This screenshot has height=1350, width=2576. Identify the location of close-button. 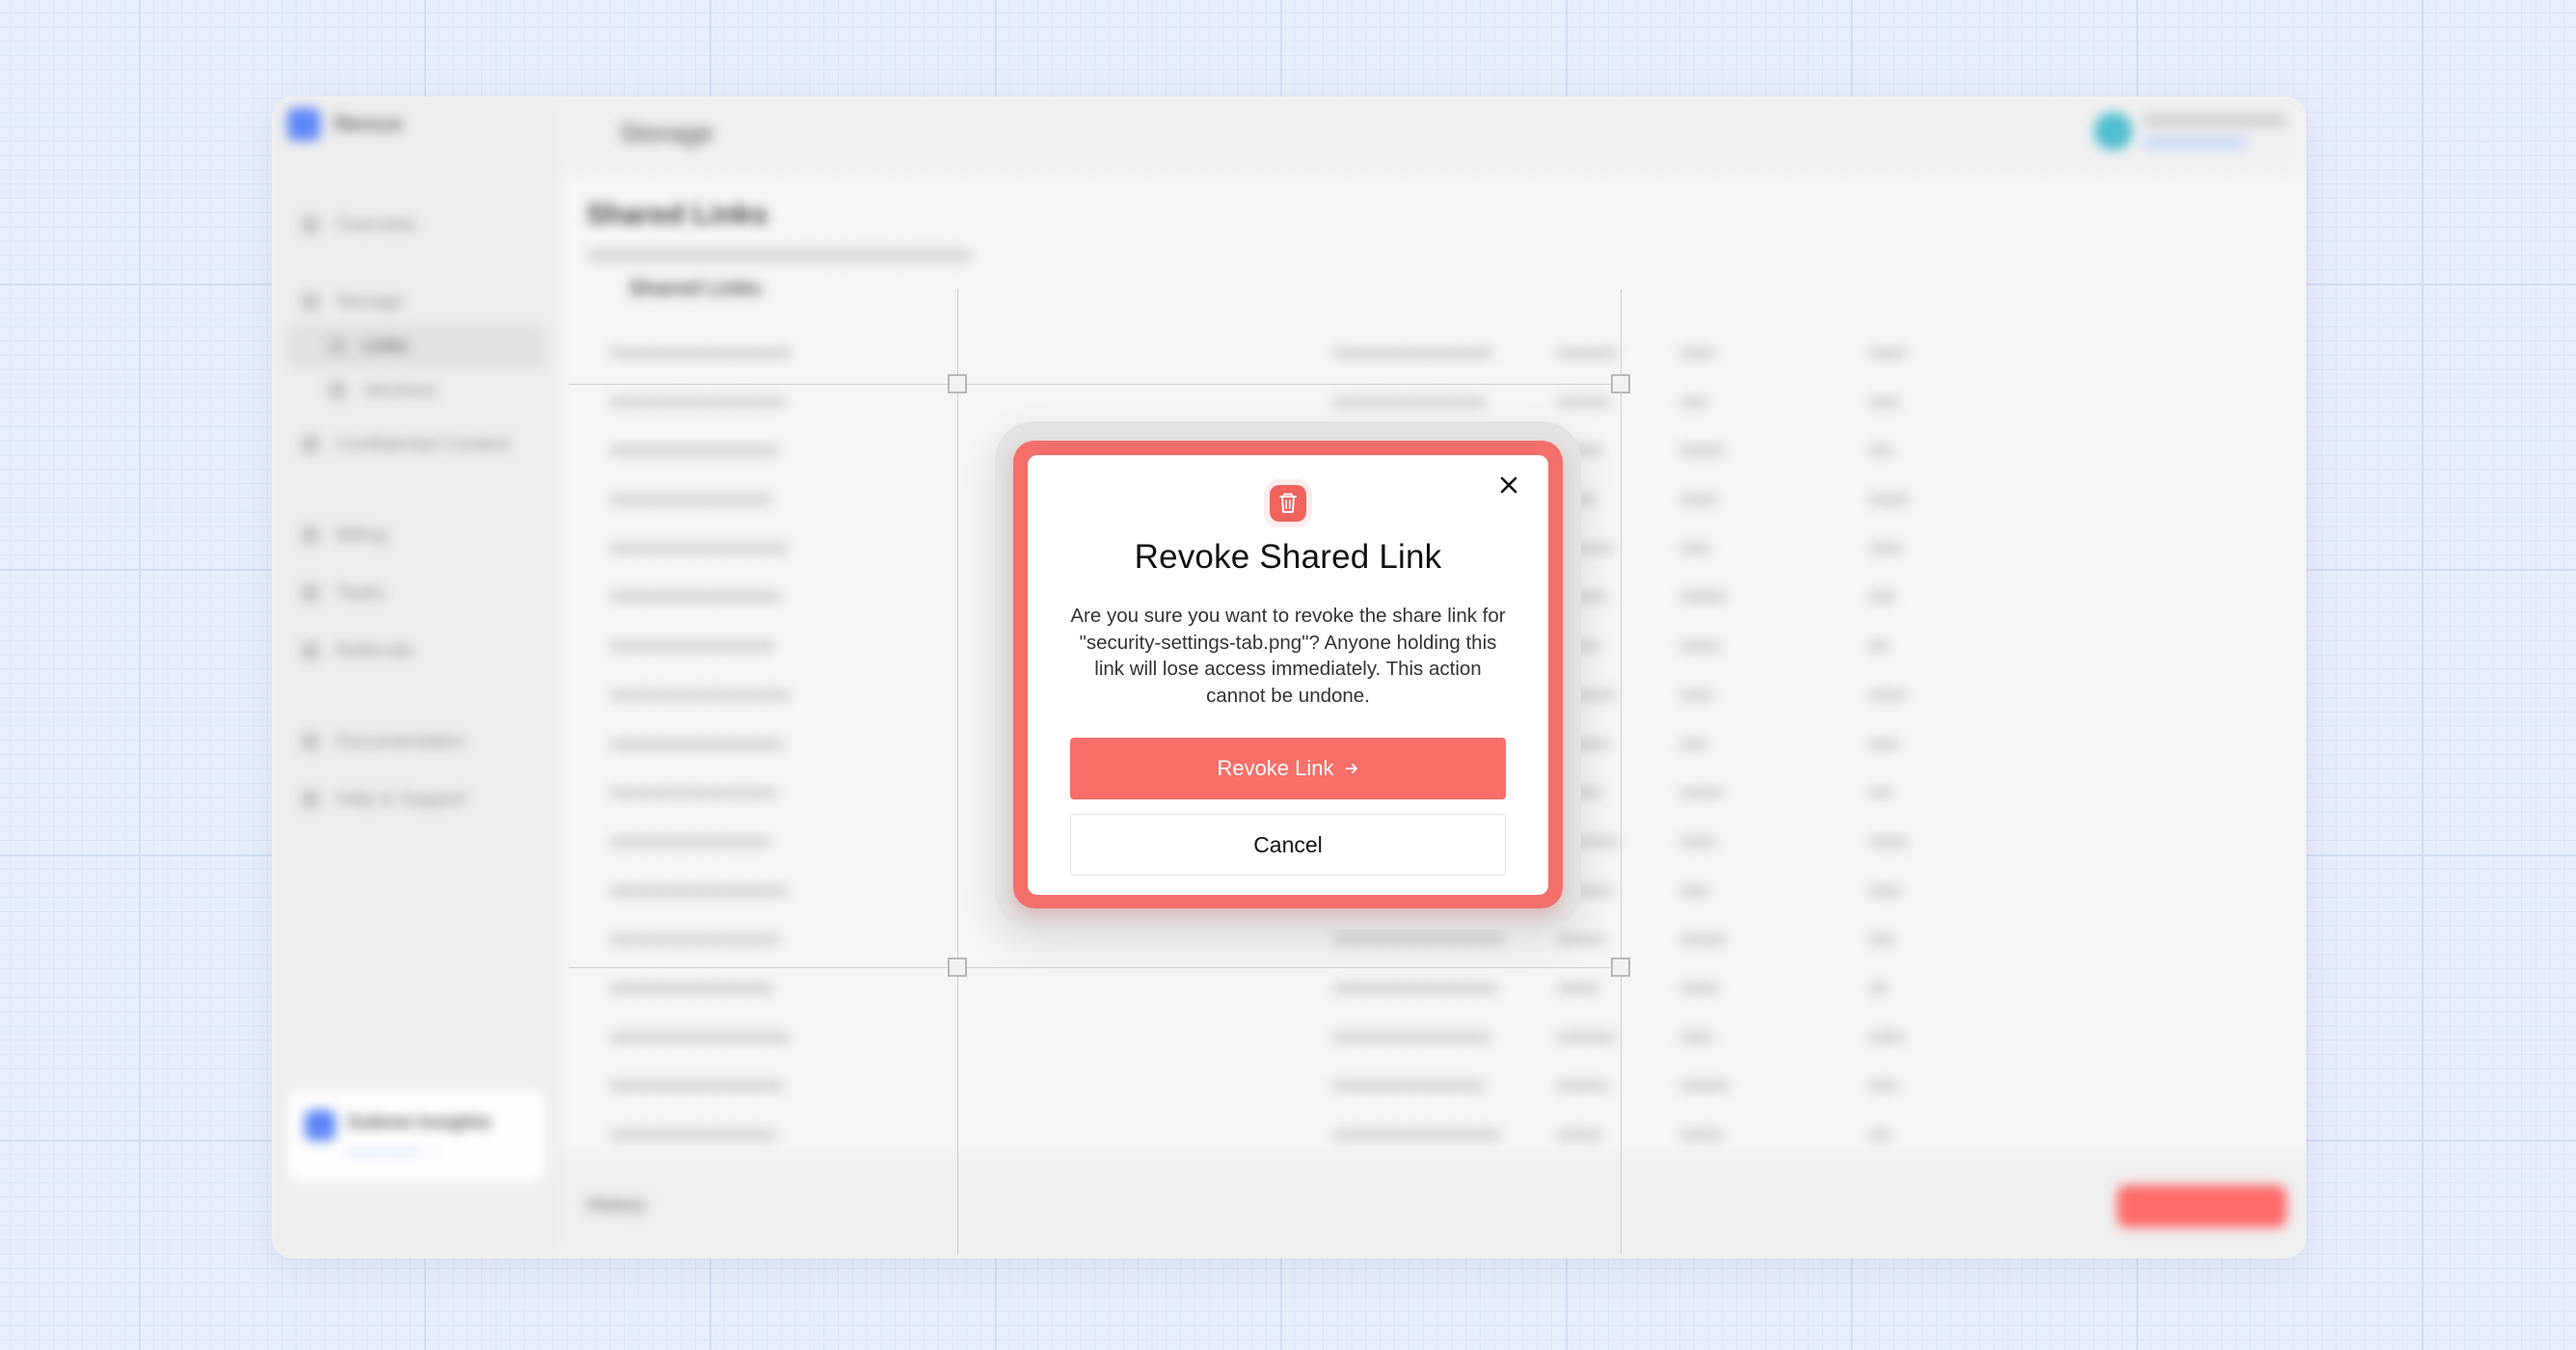
(1509, 485).